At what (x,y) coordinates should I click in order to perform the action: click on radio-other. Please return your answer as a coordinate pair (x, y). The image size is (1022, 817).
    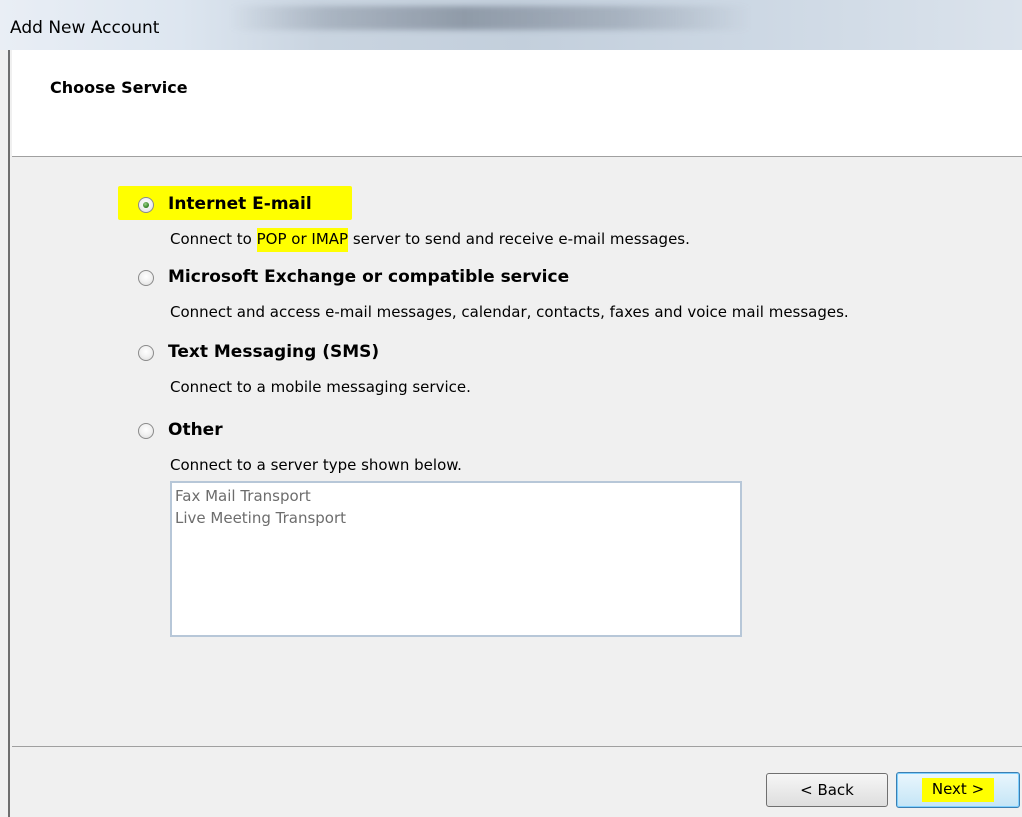
    Looking at the image, I should click on (146, 431).